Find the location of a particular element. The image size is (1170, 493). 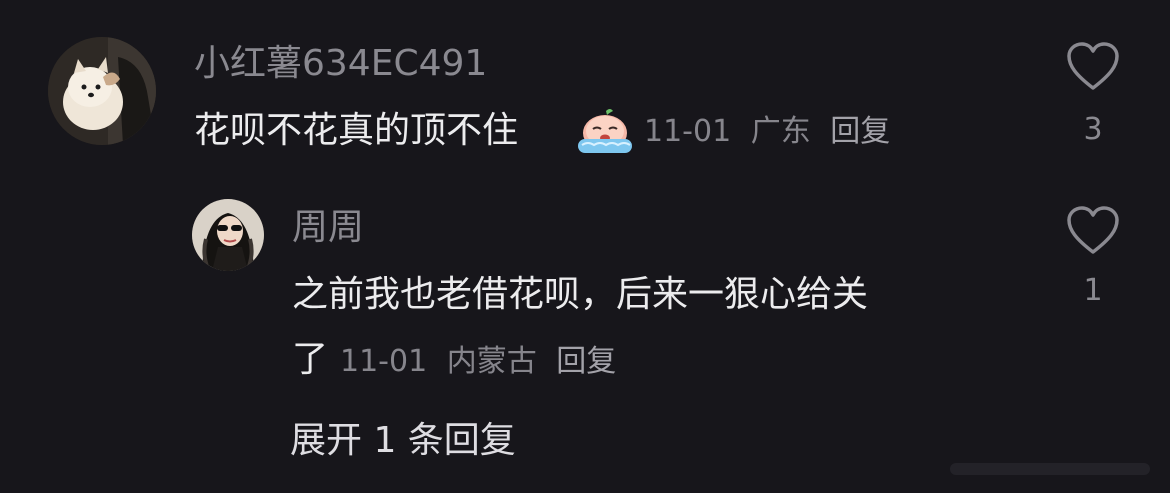

reply-text-line-1: 之前我也老借花呗，后来一狠心给关 is located at coordinates (580, 294).